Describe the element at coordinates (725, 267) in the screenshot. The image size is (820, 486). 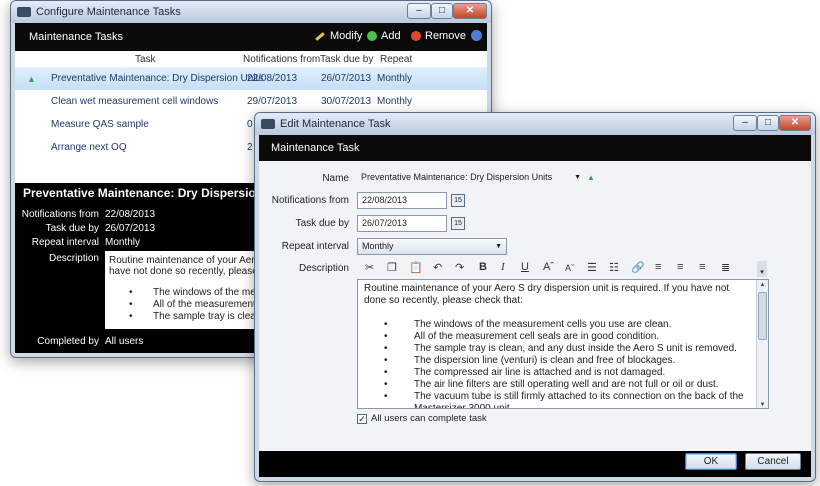
I see `justify-icon: ≣` at that location.